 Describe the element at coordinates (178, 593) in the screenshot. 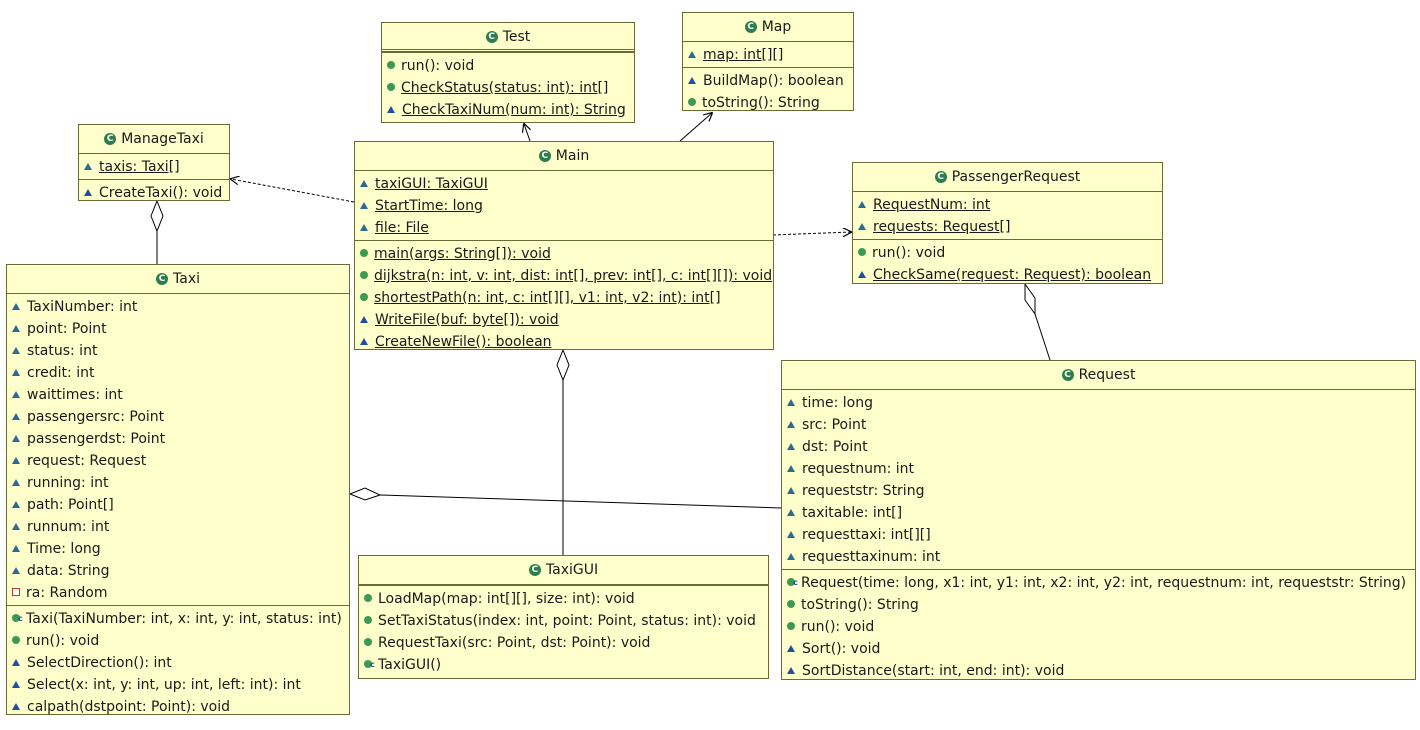

I see `class-attribute: ra: Random` at that location.